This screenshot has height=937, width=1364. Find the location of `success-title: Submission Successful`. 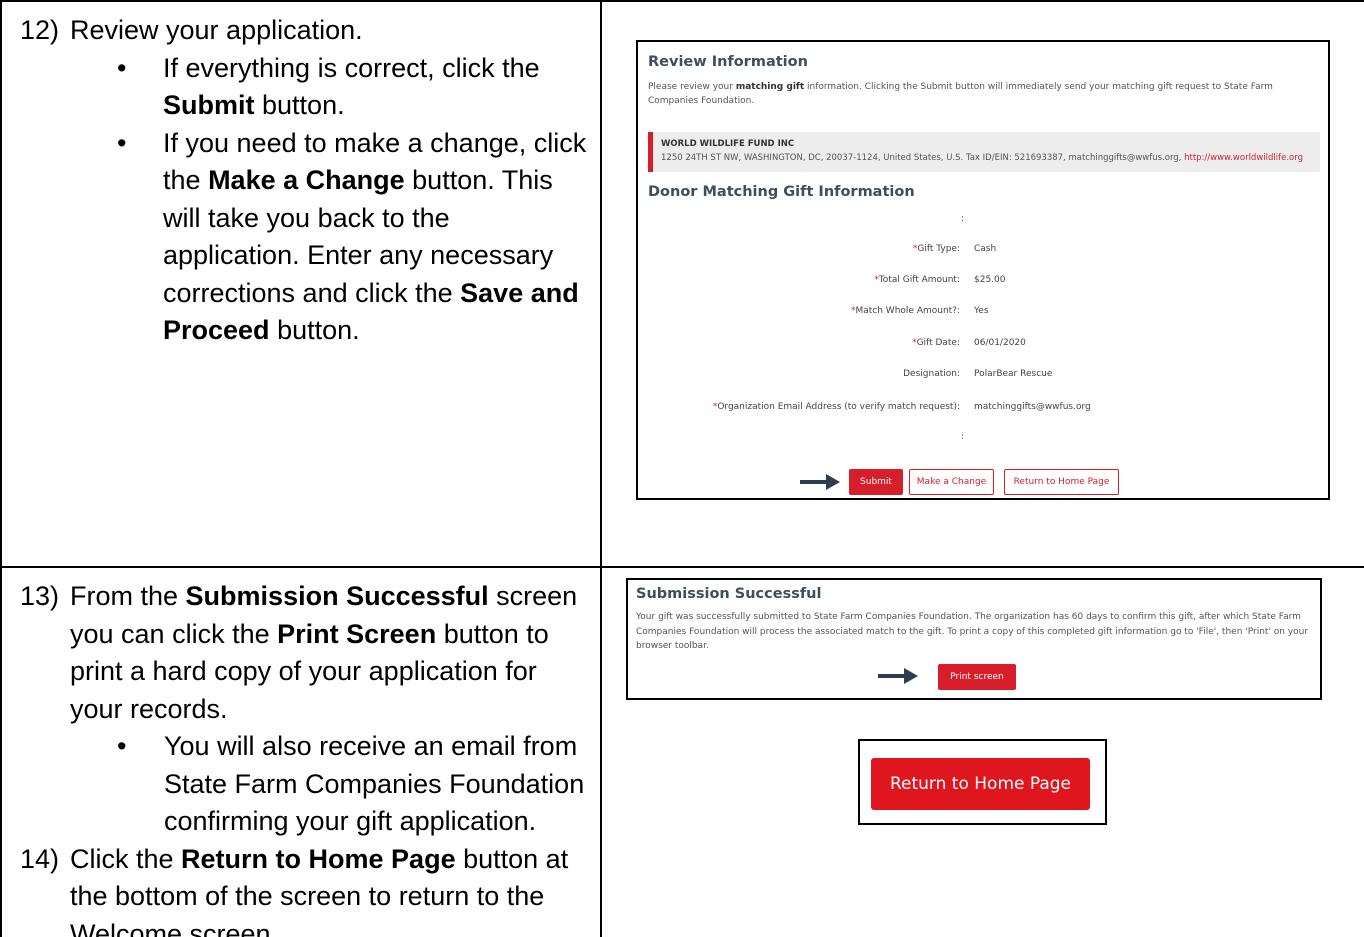

success-title: Submission Successful is located at coordinates (729, 594).